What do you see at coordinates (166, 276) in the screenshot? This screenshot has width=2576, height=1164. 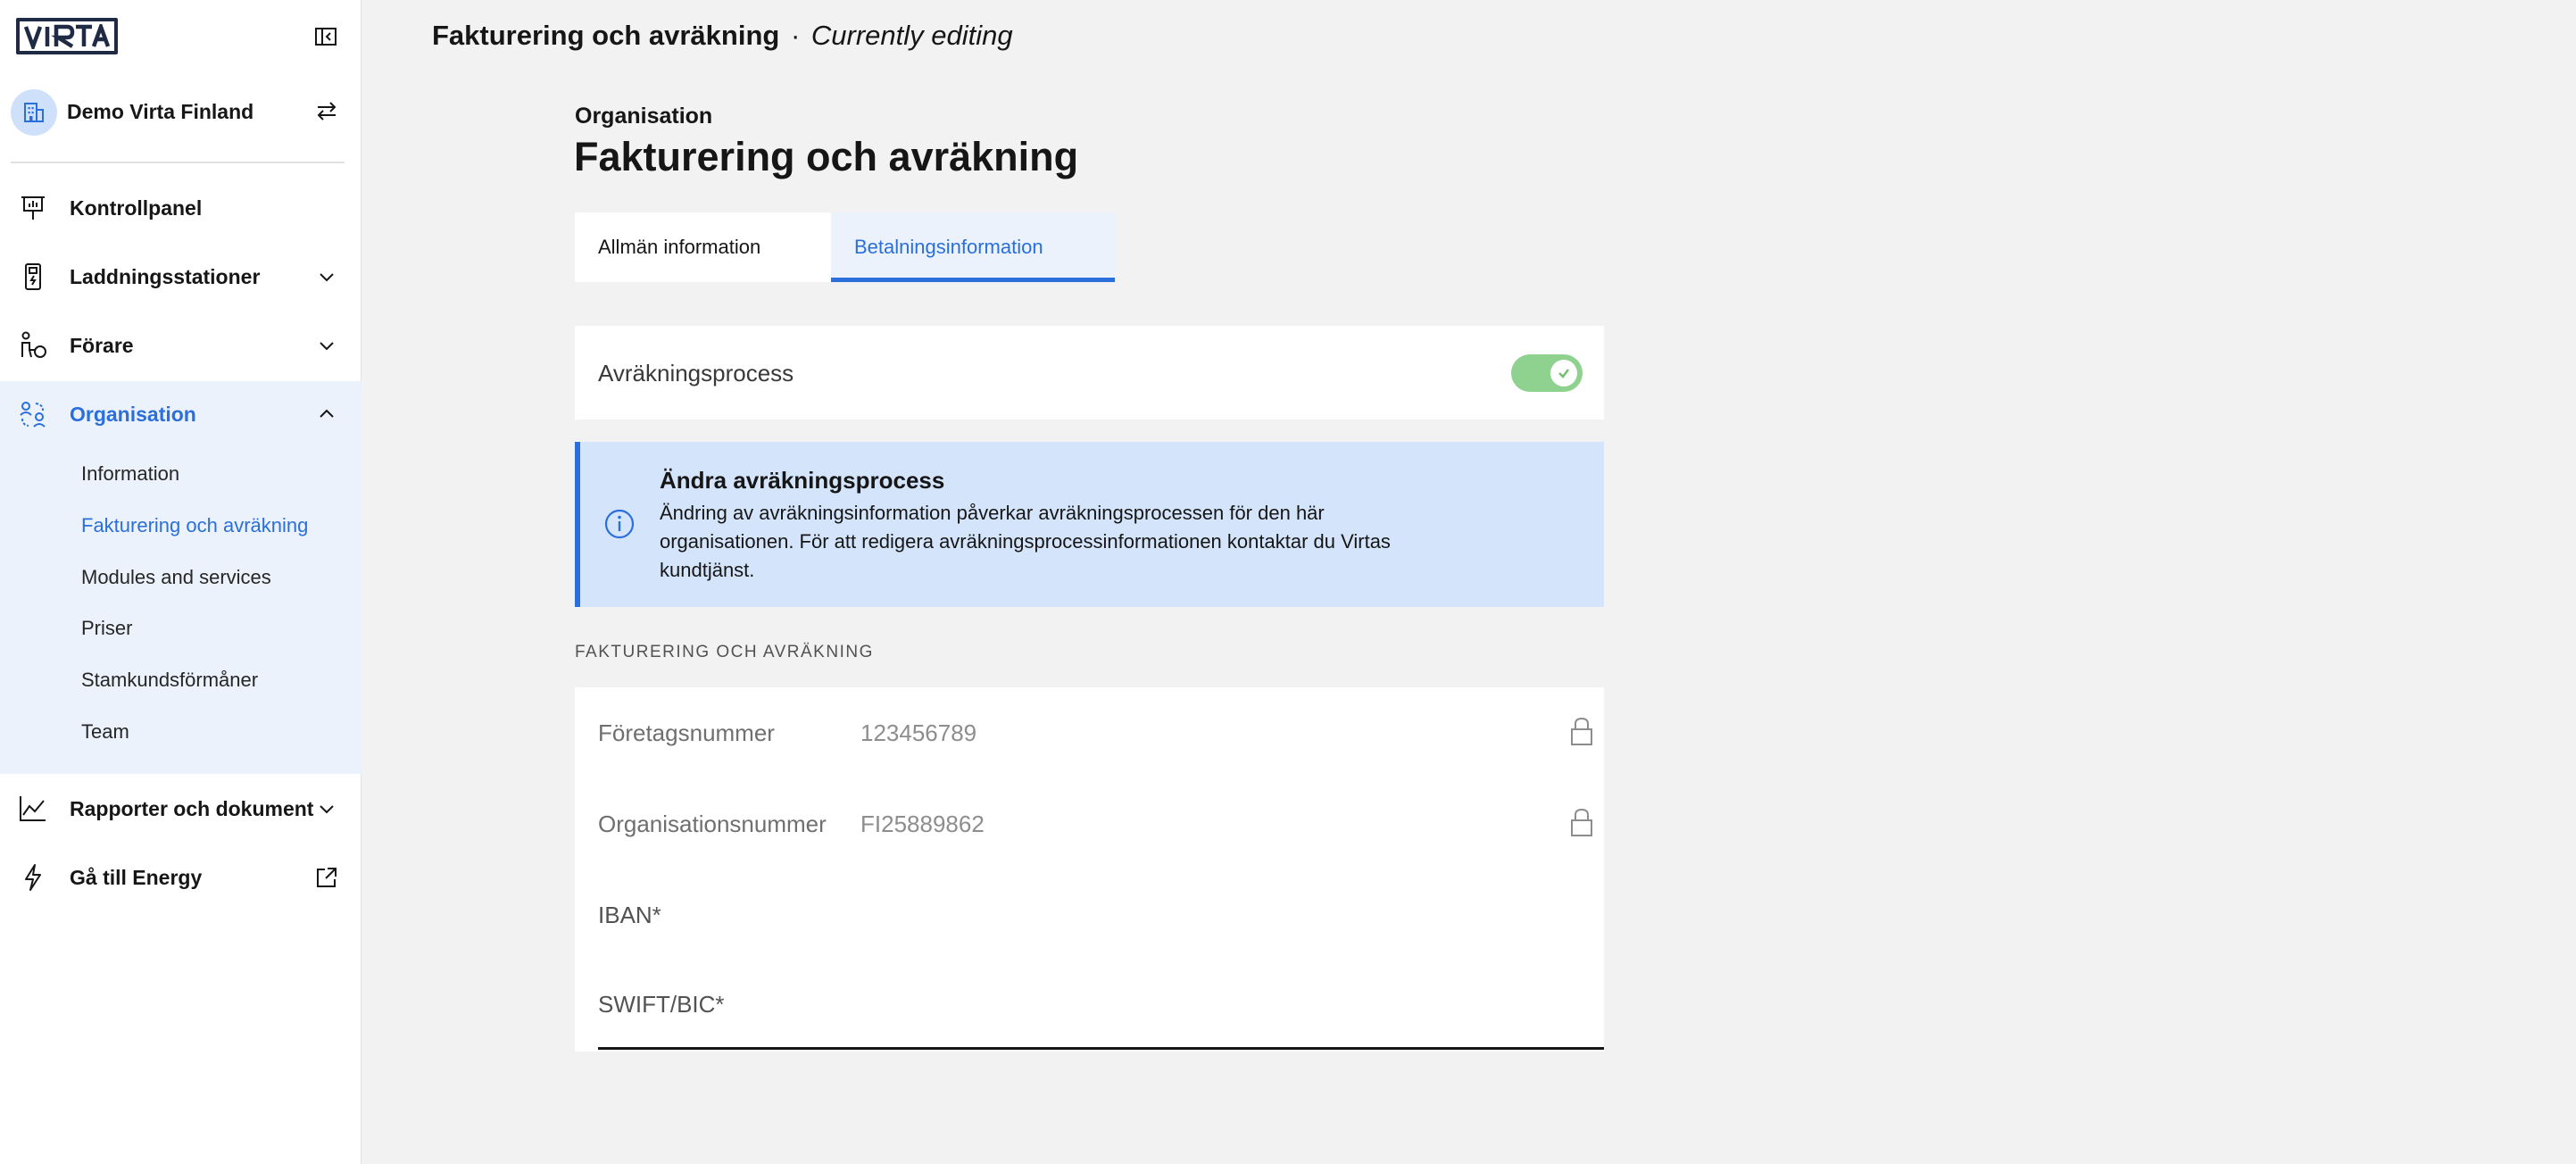 I see `nav-label-stations: Laddningsstationer` at bounding box center [166, 276].